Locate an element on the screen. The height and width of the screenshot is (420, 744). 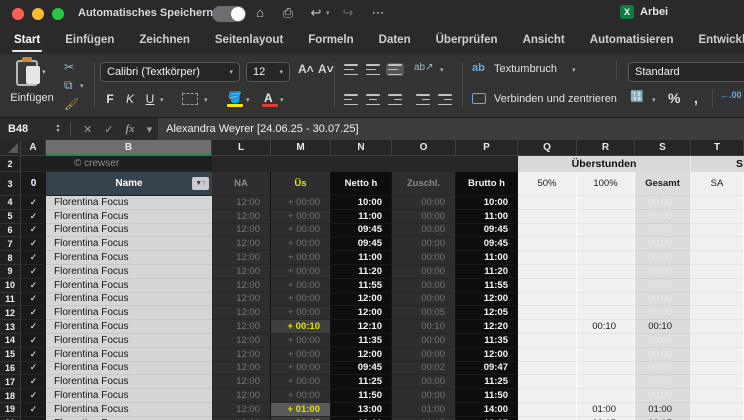
accounting-format-icon: 🔢 is located at coordinates (637, 96).